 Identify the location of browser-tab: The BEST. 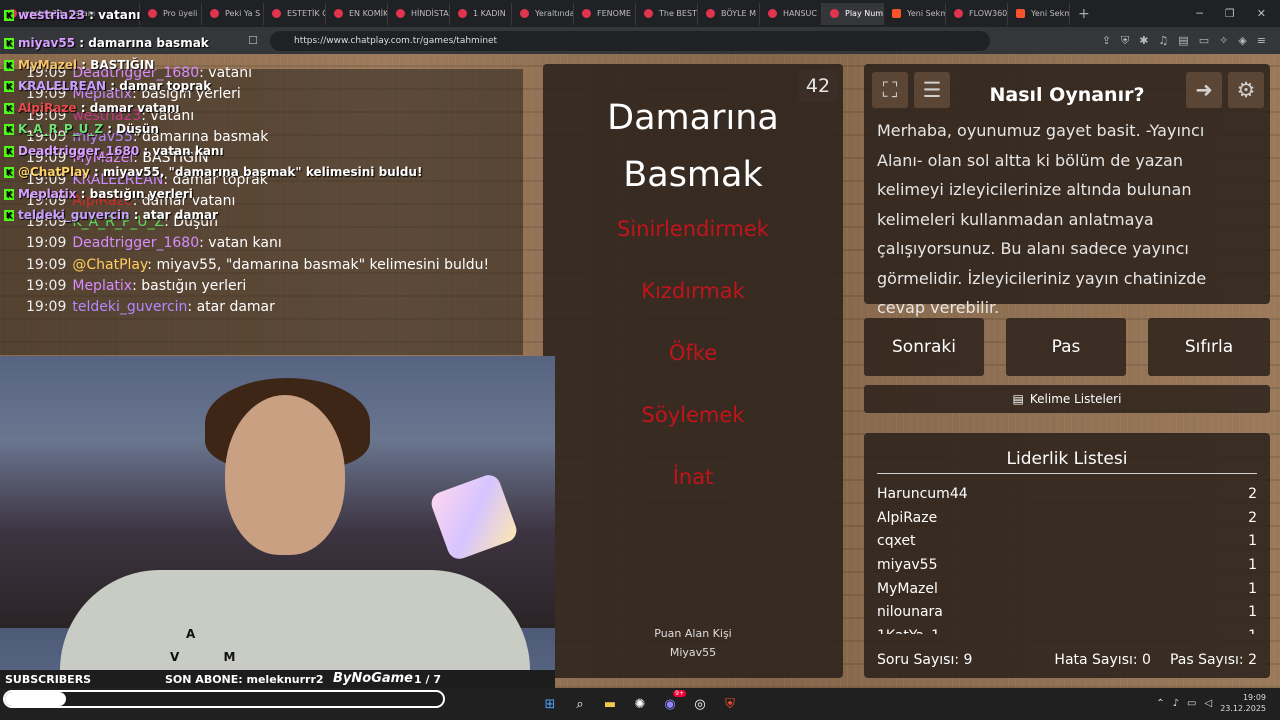
(667, 13).